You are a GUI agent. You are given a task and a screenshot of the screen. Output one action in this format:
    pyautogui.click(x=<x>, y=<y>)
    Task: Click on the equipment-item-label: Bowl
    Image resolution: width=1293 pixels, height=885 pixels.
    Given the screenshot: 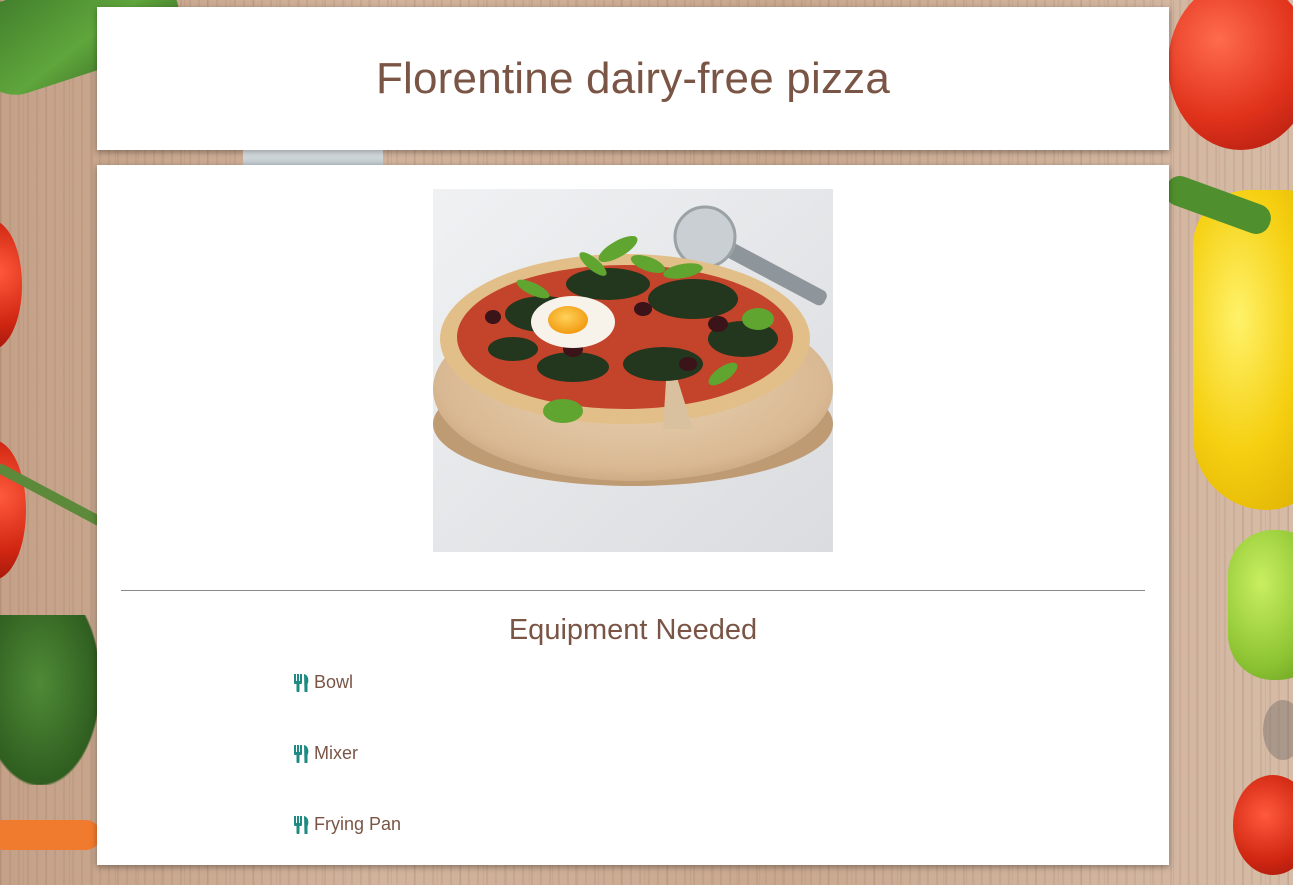 What is the action you would take?
    pyautogui.click(x=334, y=682)
    